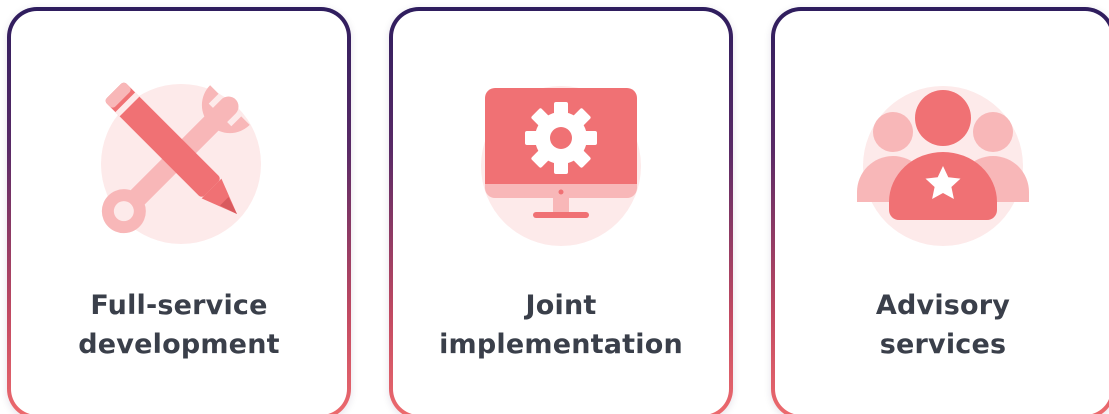 The width and height of the screenshot is (1109, 414). What do you see at coordinates (561, 344) in the screenshot?
I see `card-label-line2: implementation` at bounding box center [561, 344].